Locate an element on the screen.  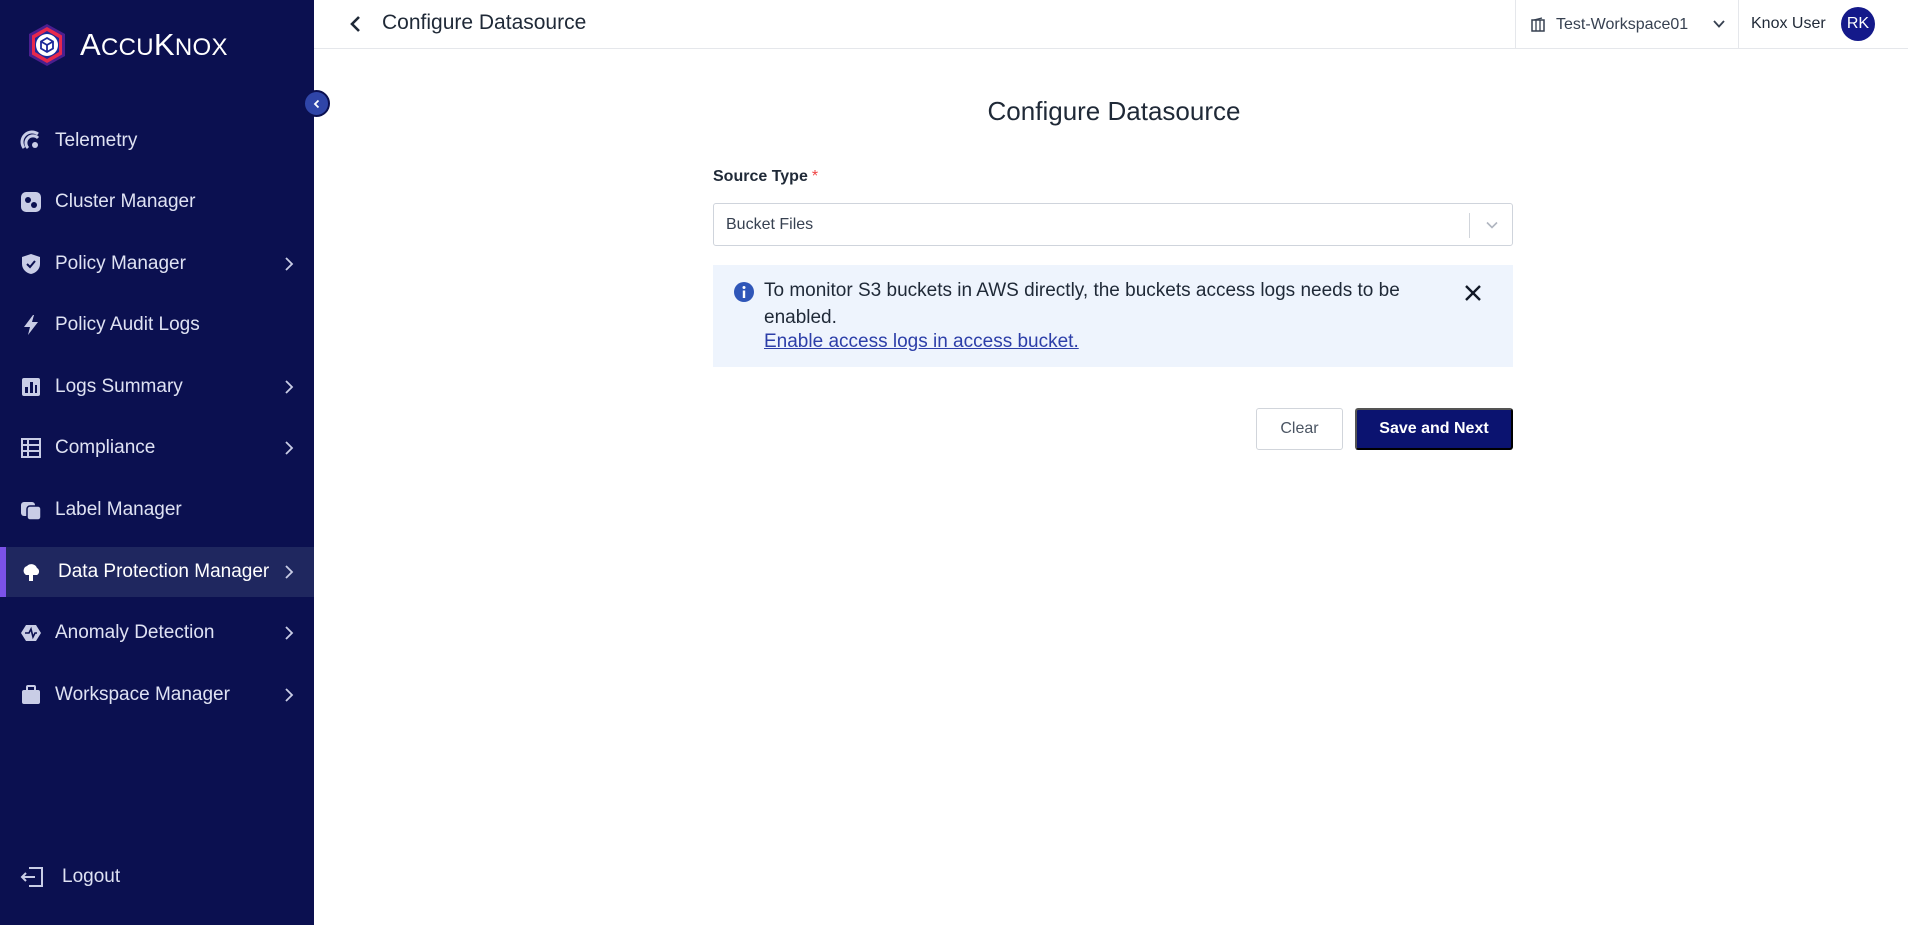
accuknox-logo: ACCUKNOX is located at coordinates (126, 45).